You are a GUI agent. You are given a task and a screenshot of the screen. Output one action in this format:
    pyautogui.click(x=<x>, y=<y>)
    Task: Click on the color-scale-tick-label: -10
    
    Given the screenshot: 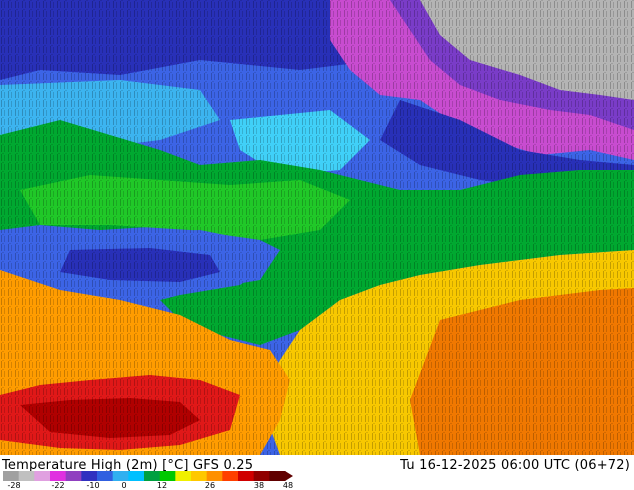 What is the action you would take?
    pyautogui.click(x=93, y=485)
    